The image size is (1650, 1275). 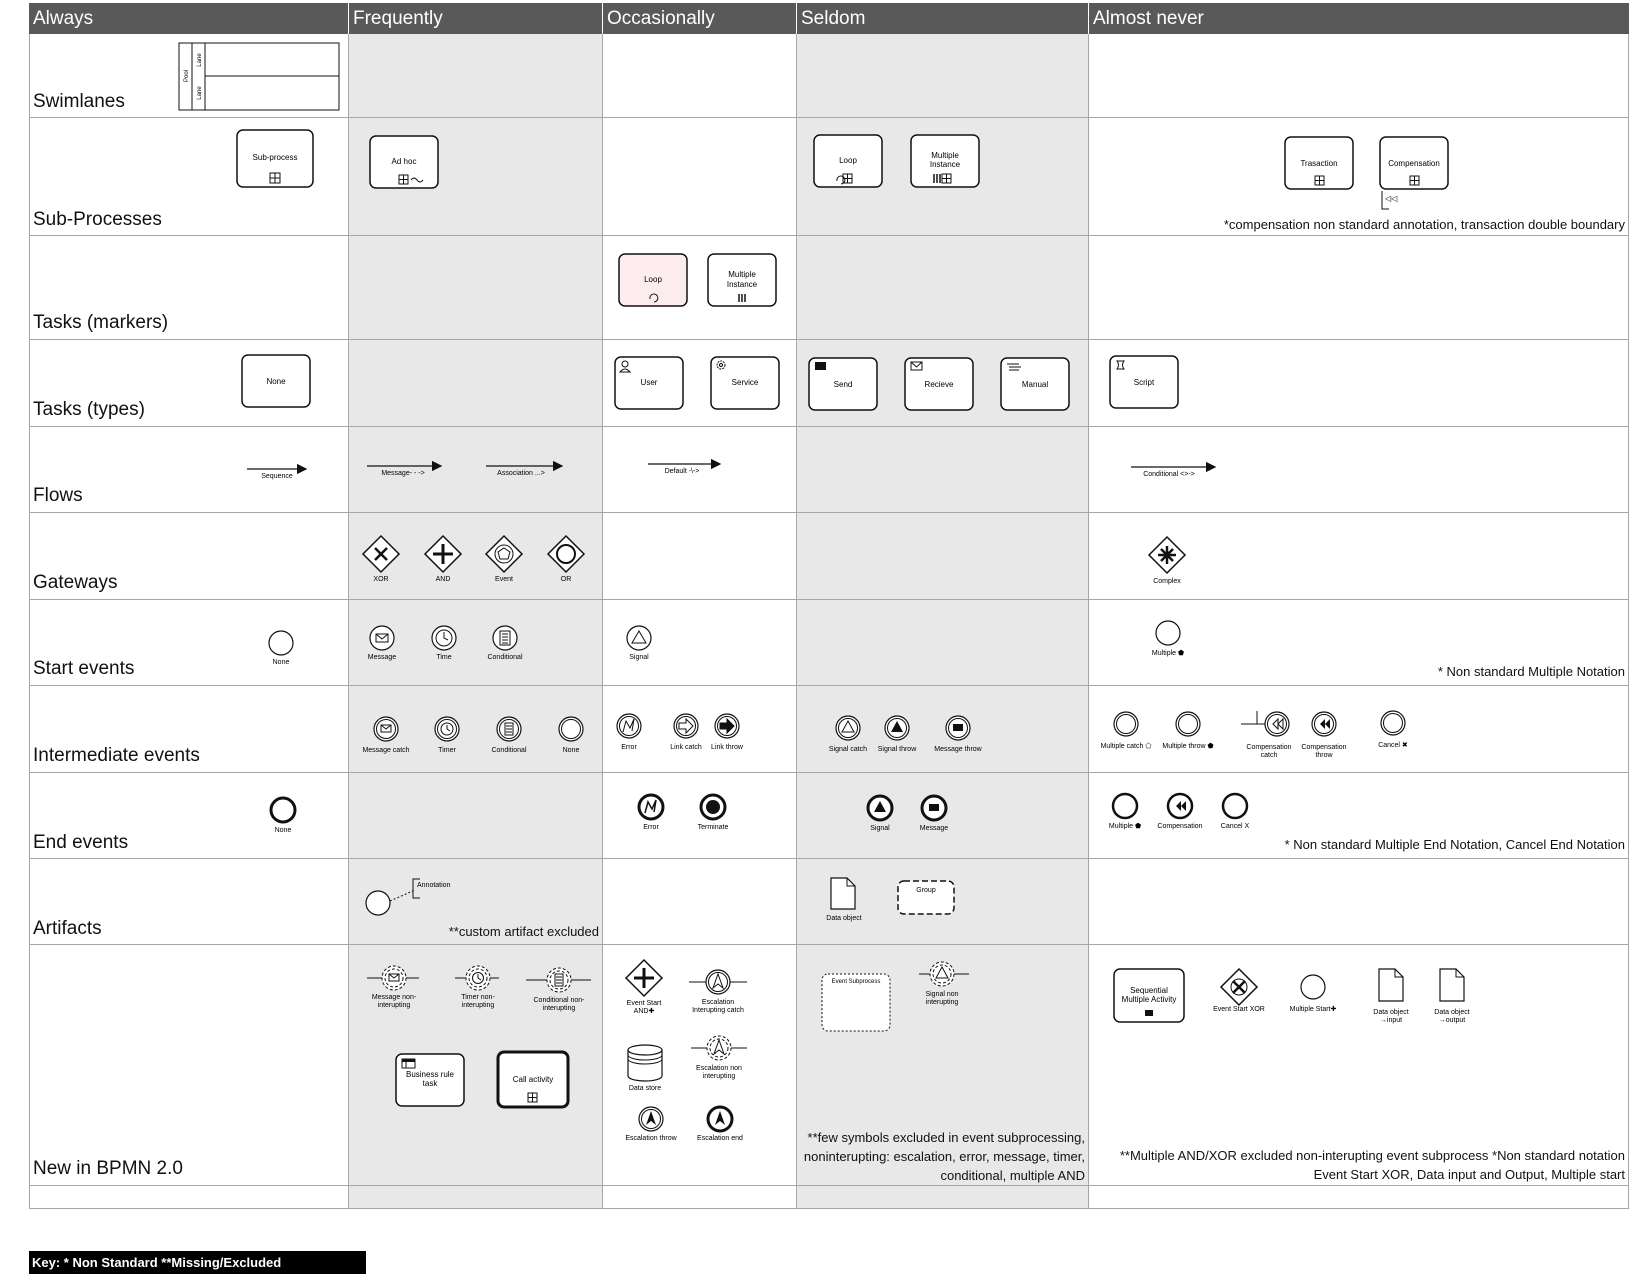 I want to click on ad-hoc-label: Ad hoc, so click(x=404, y=161).